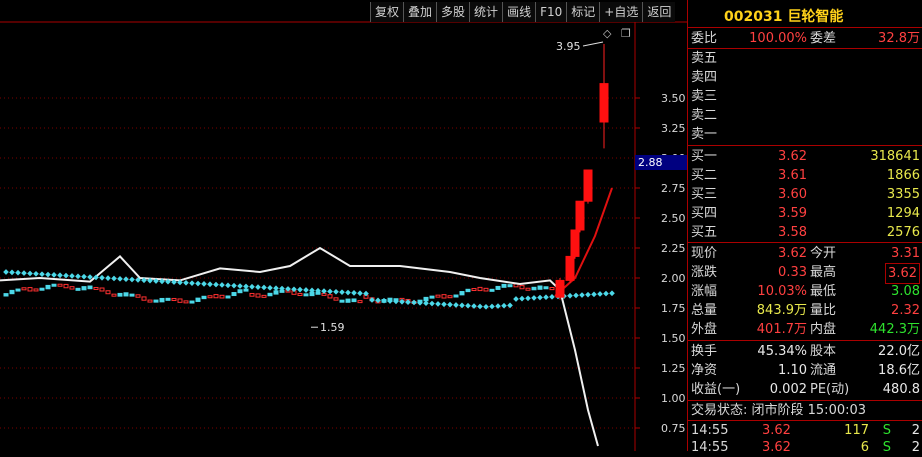 The image size is (922, 457). What do you see at coordinates (332, 327) in the screenshot?
I see `low-price-annotation: 1.59` at bounding box center [332, 327].